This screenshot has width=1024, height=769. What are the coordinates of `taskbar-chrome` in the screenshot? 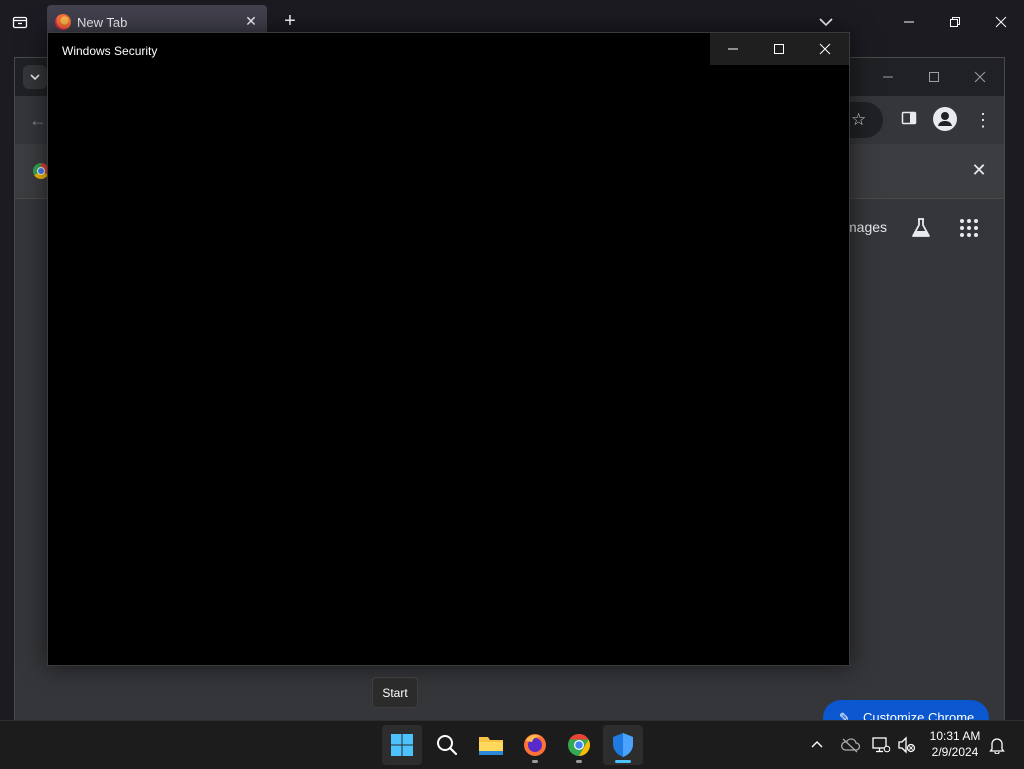 It's located at (579, 745).